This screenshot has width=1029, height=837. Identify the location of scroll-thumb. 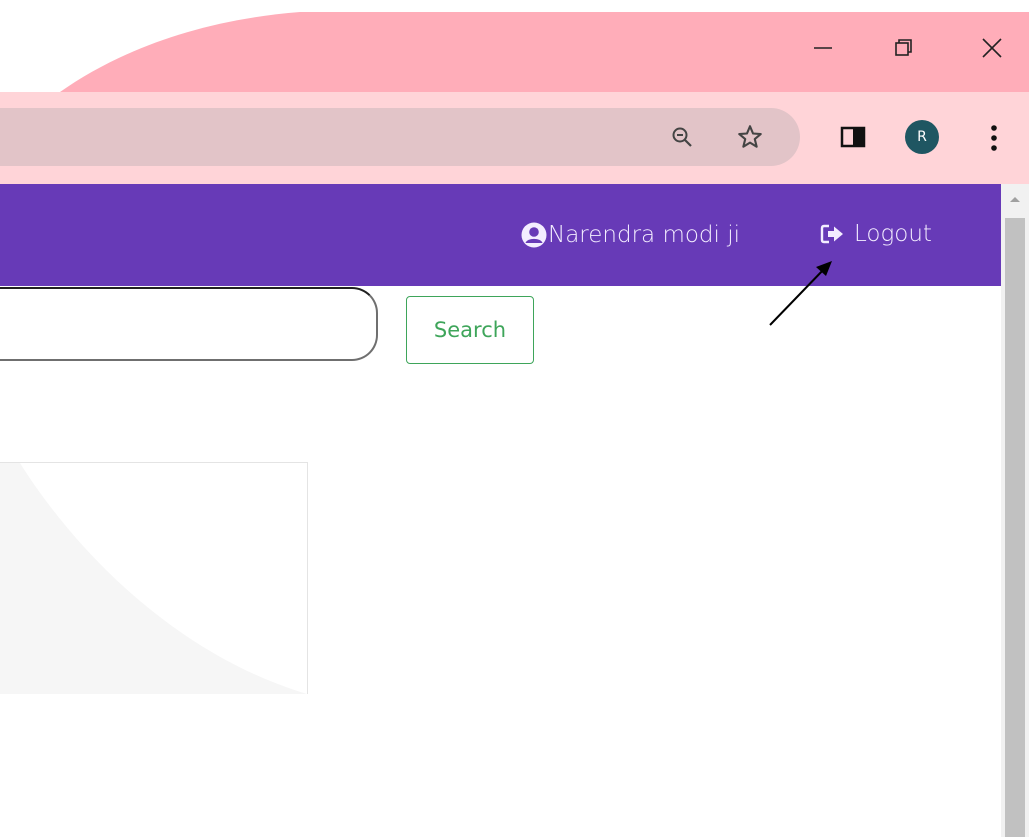
(1015, 527).